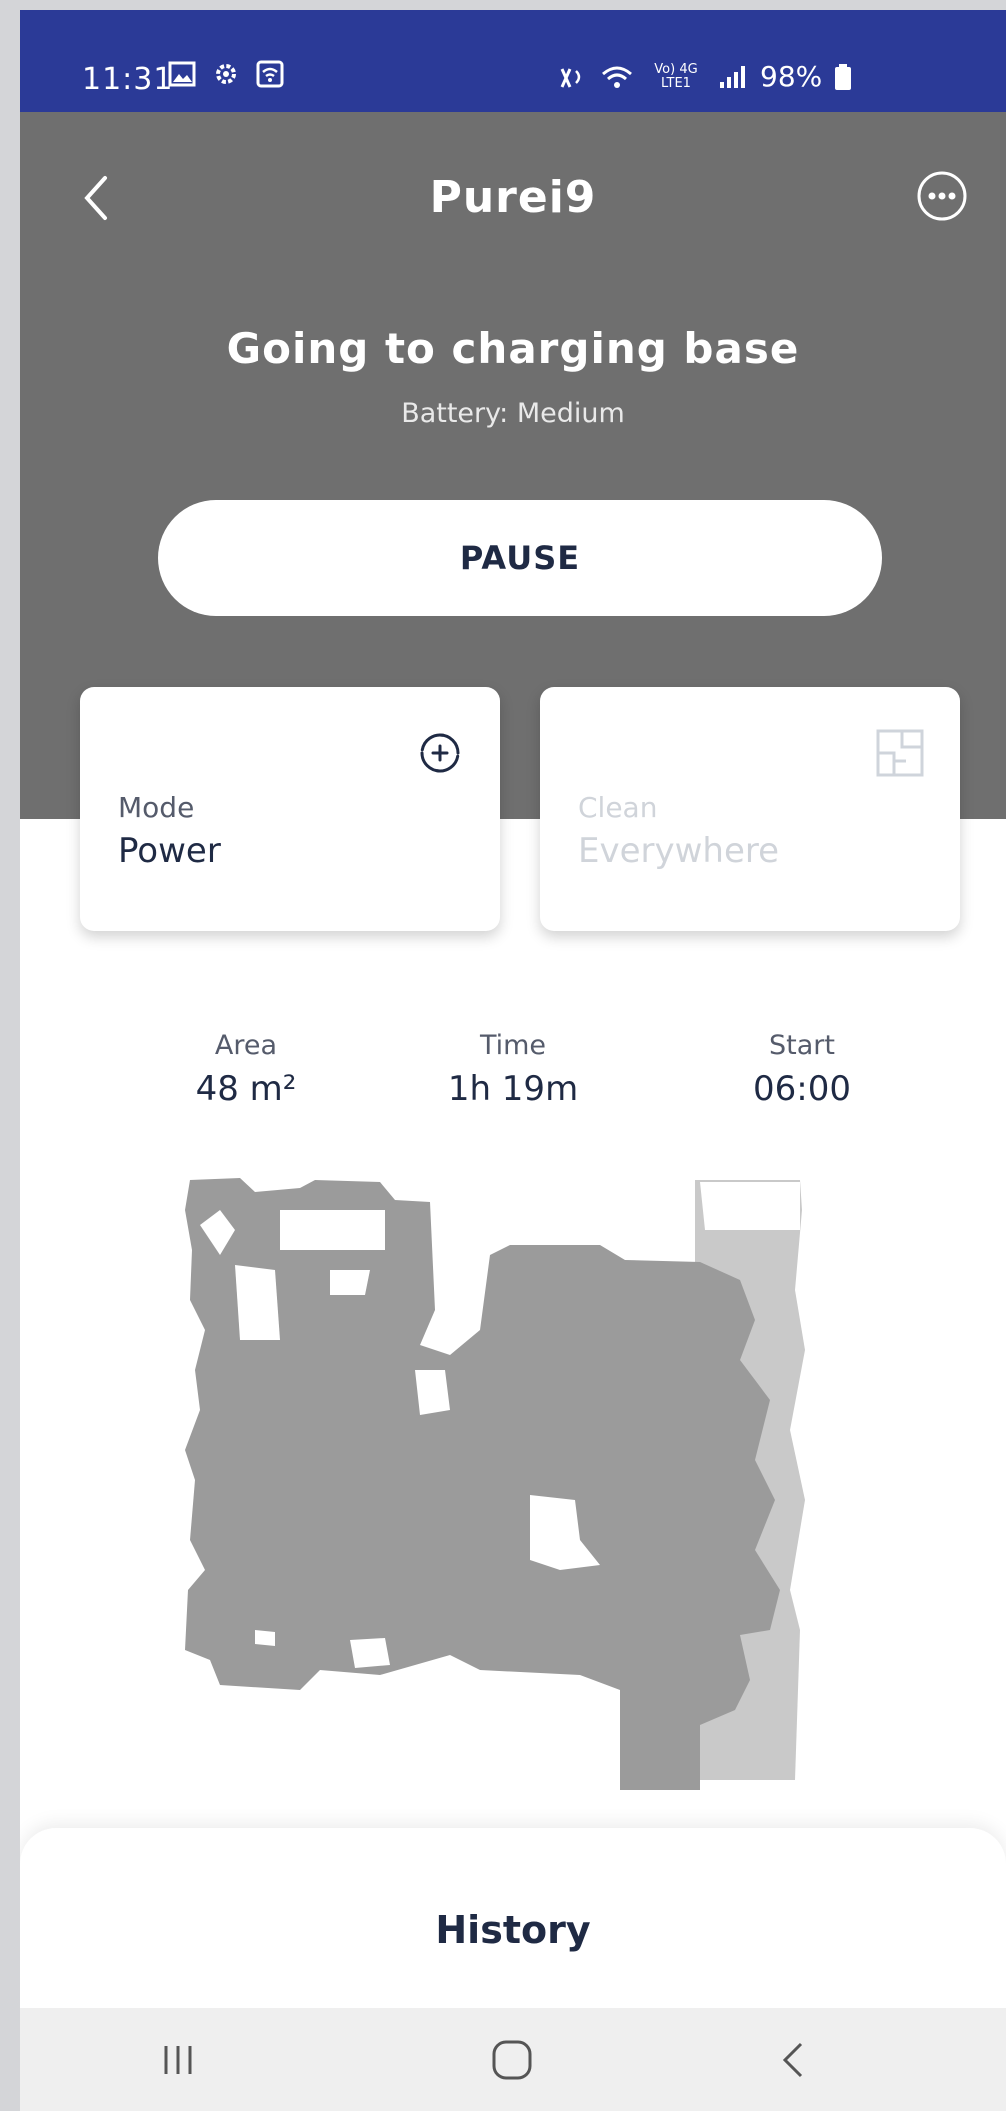  What do you see at coordinates (156, 807) in the screenshot?
I see `mode-label: Mode` at bounding box center [156, 807].